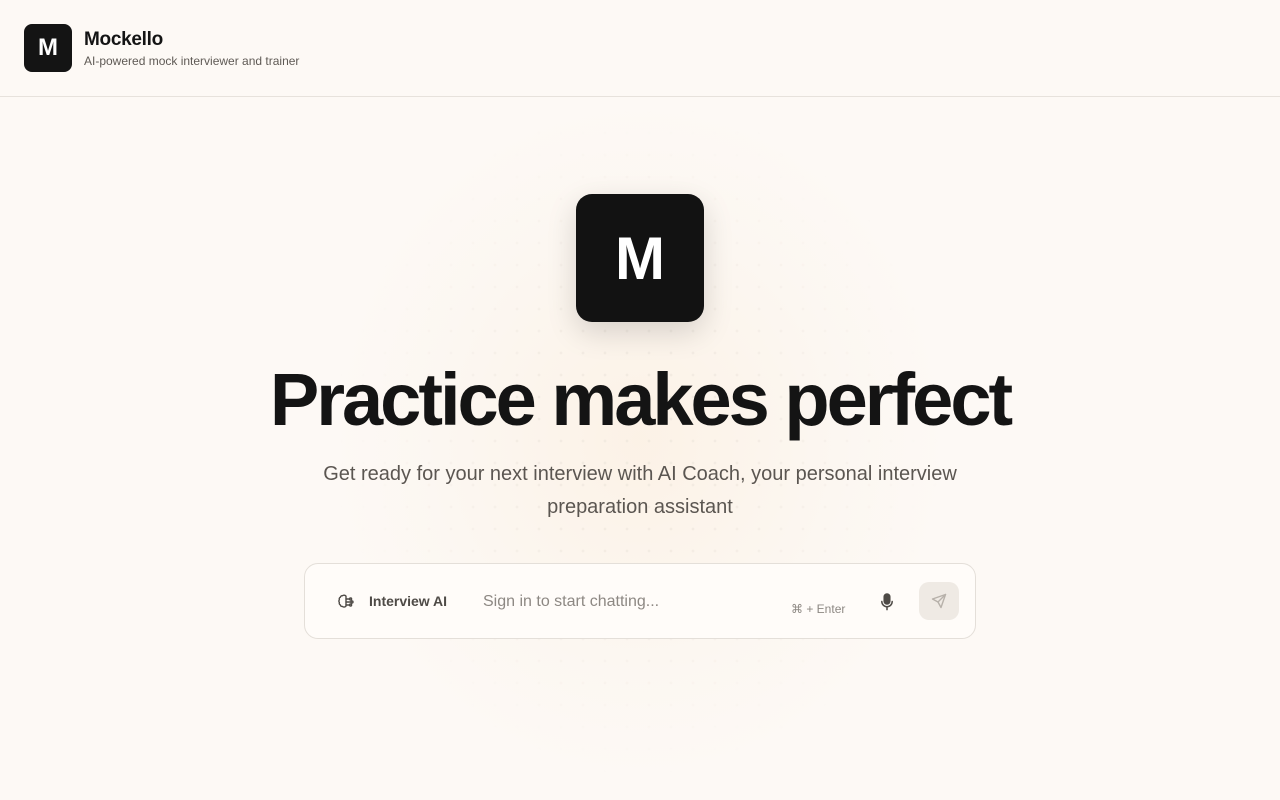 The width and height of the screenshot is (1280, 800). Describe the element at coordinates (123, 39) in the screenshot. I see `app-name: Mockello` at that location.